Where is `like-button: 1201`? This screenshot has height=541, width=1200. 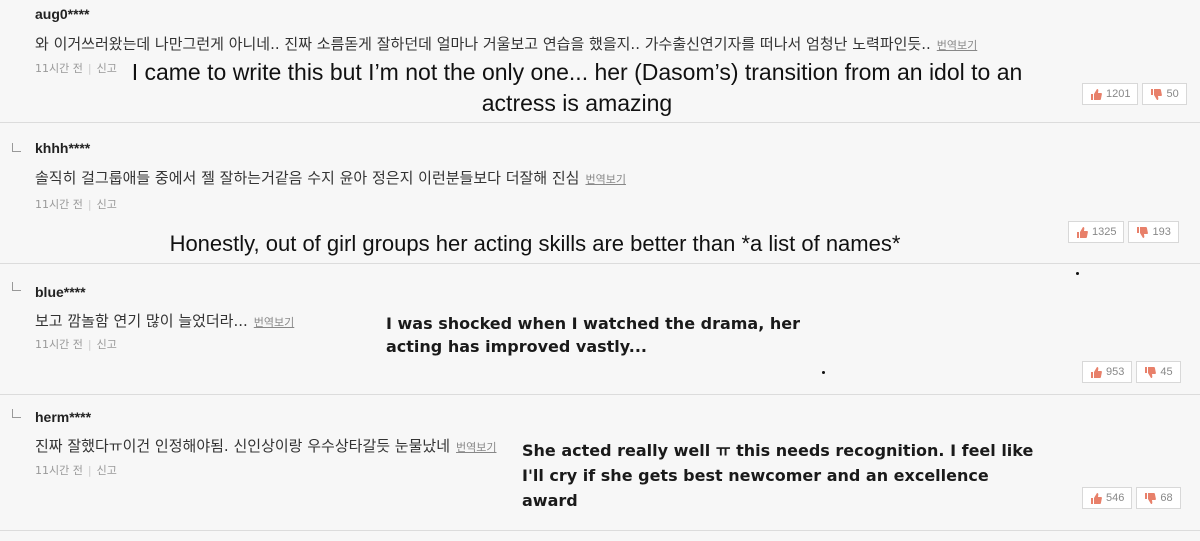 like-button: 1201 is located at coordinates (1110, 94).